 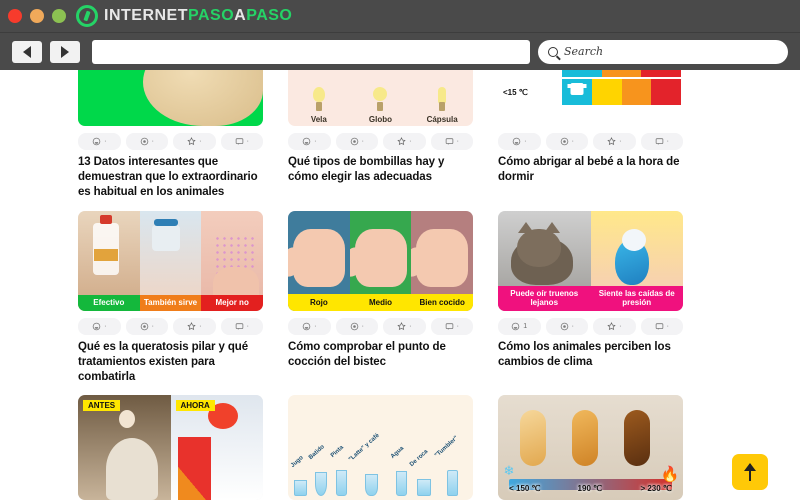 I want to click on glass-label: Pinta, so click(x=337, y=452).